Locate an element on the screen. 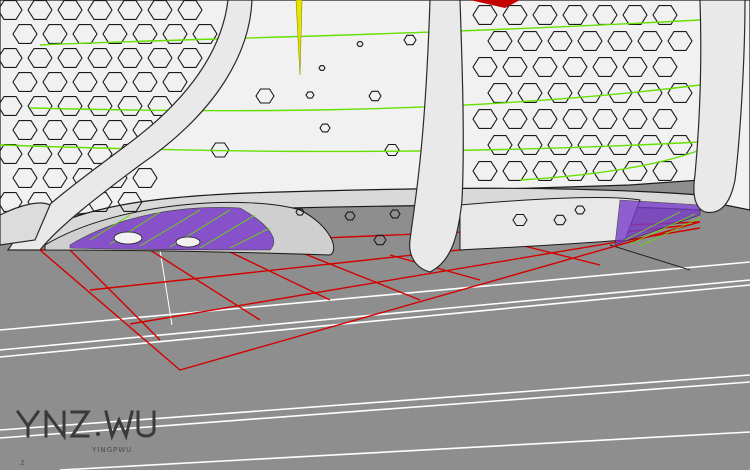 This screenshot has height=470, width=750. z-axis-label: z is located at coordinates (22, 462).